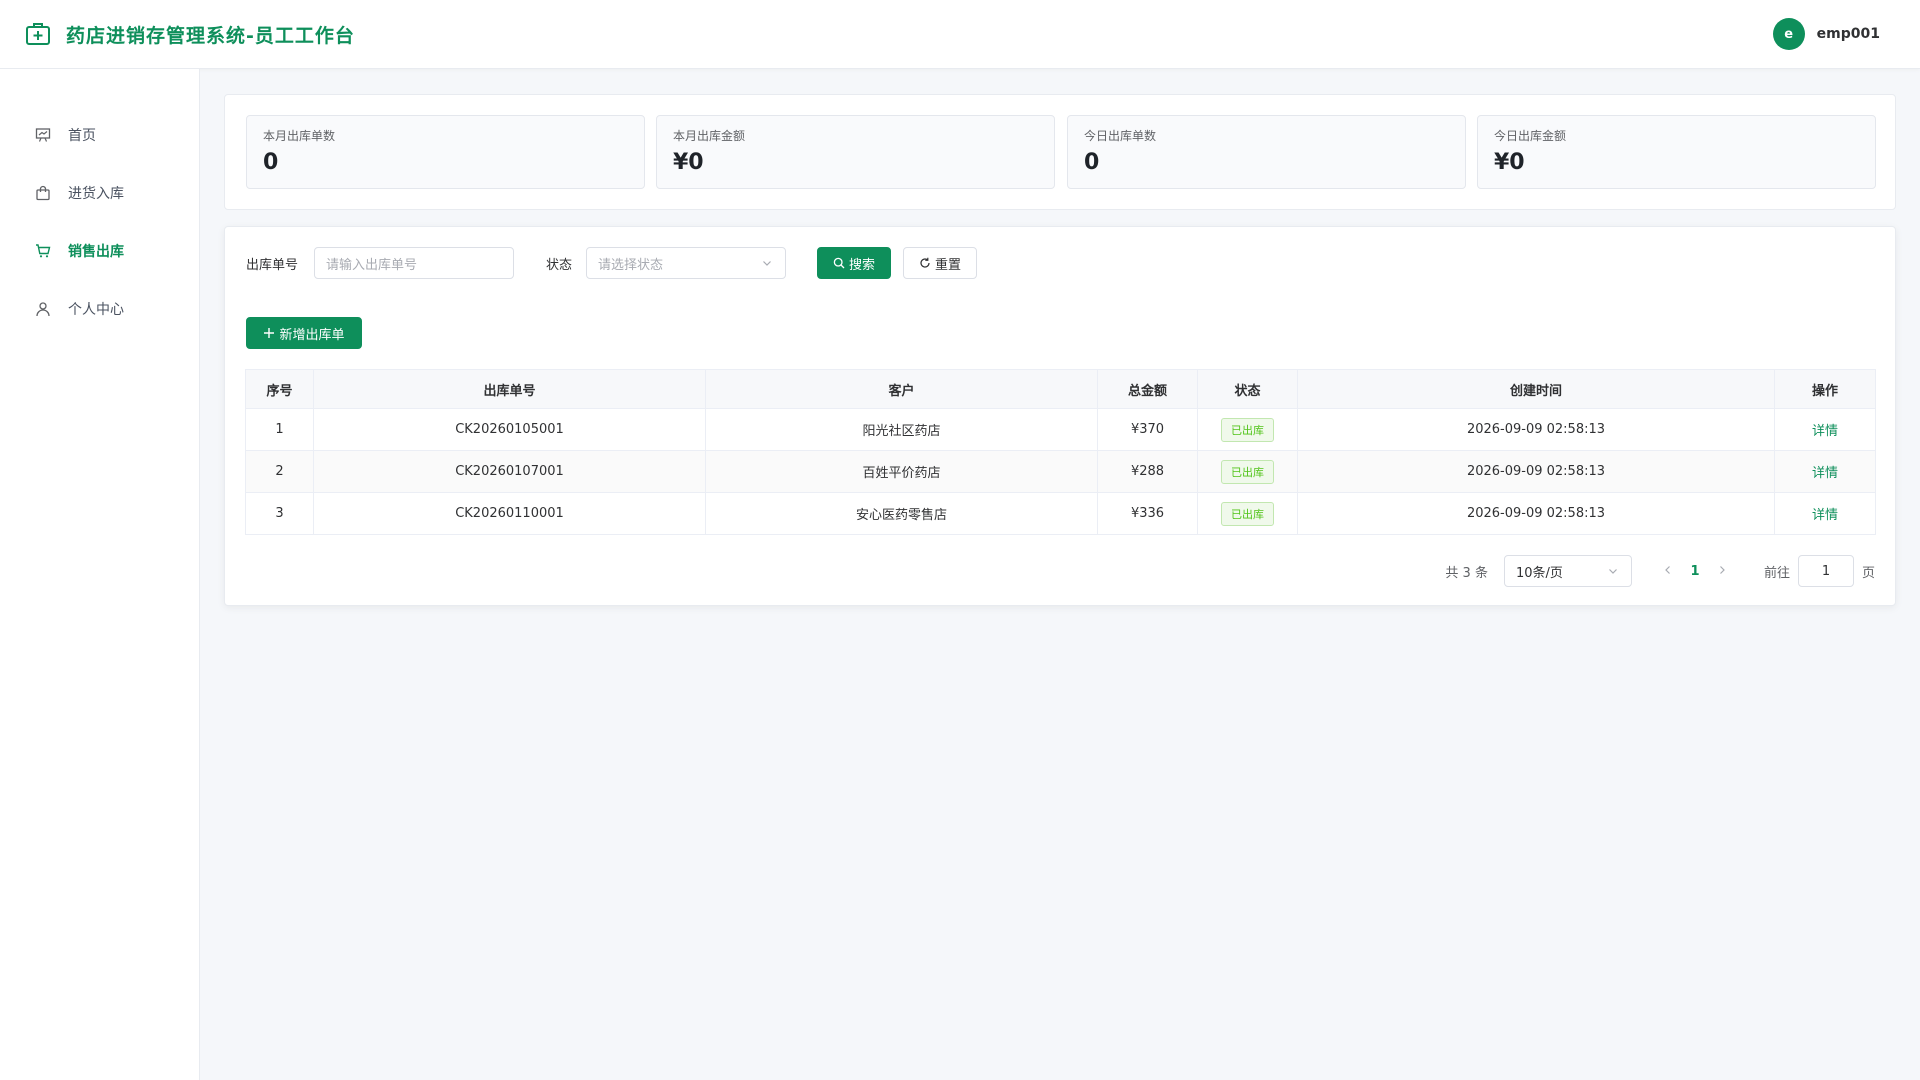 Image resolution: width=1920 pixels, height=1080 pixels. What do you see at coordinates (312, 335) in the screenshot?
I see `add-outbound-button-label: 新增出库单` at bounding box center [312, 335].